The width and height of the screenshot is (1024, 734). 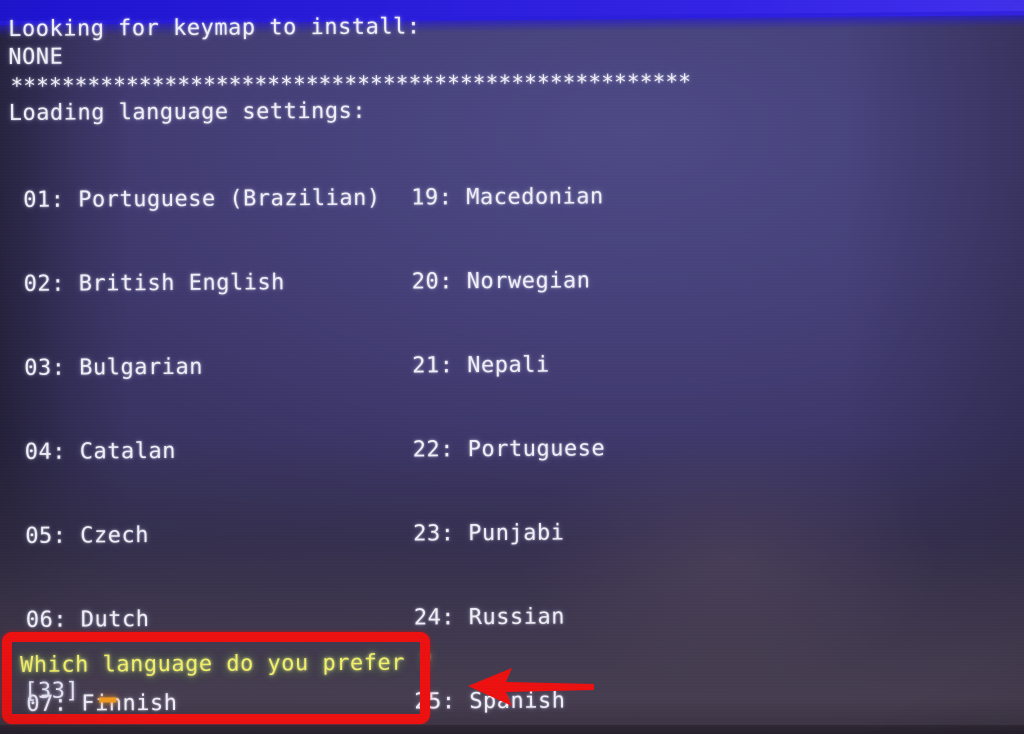 I want to click on arrow-annotation, so click(x=531, y=687).